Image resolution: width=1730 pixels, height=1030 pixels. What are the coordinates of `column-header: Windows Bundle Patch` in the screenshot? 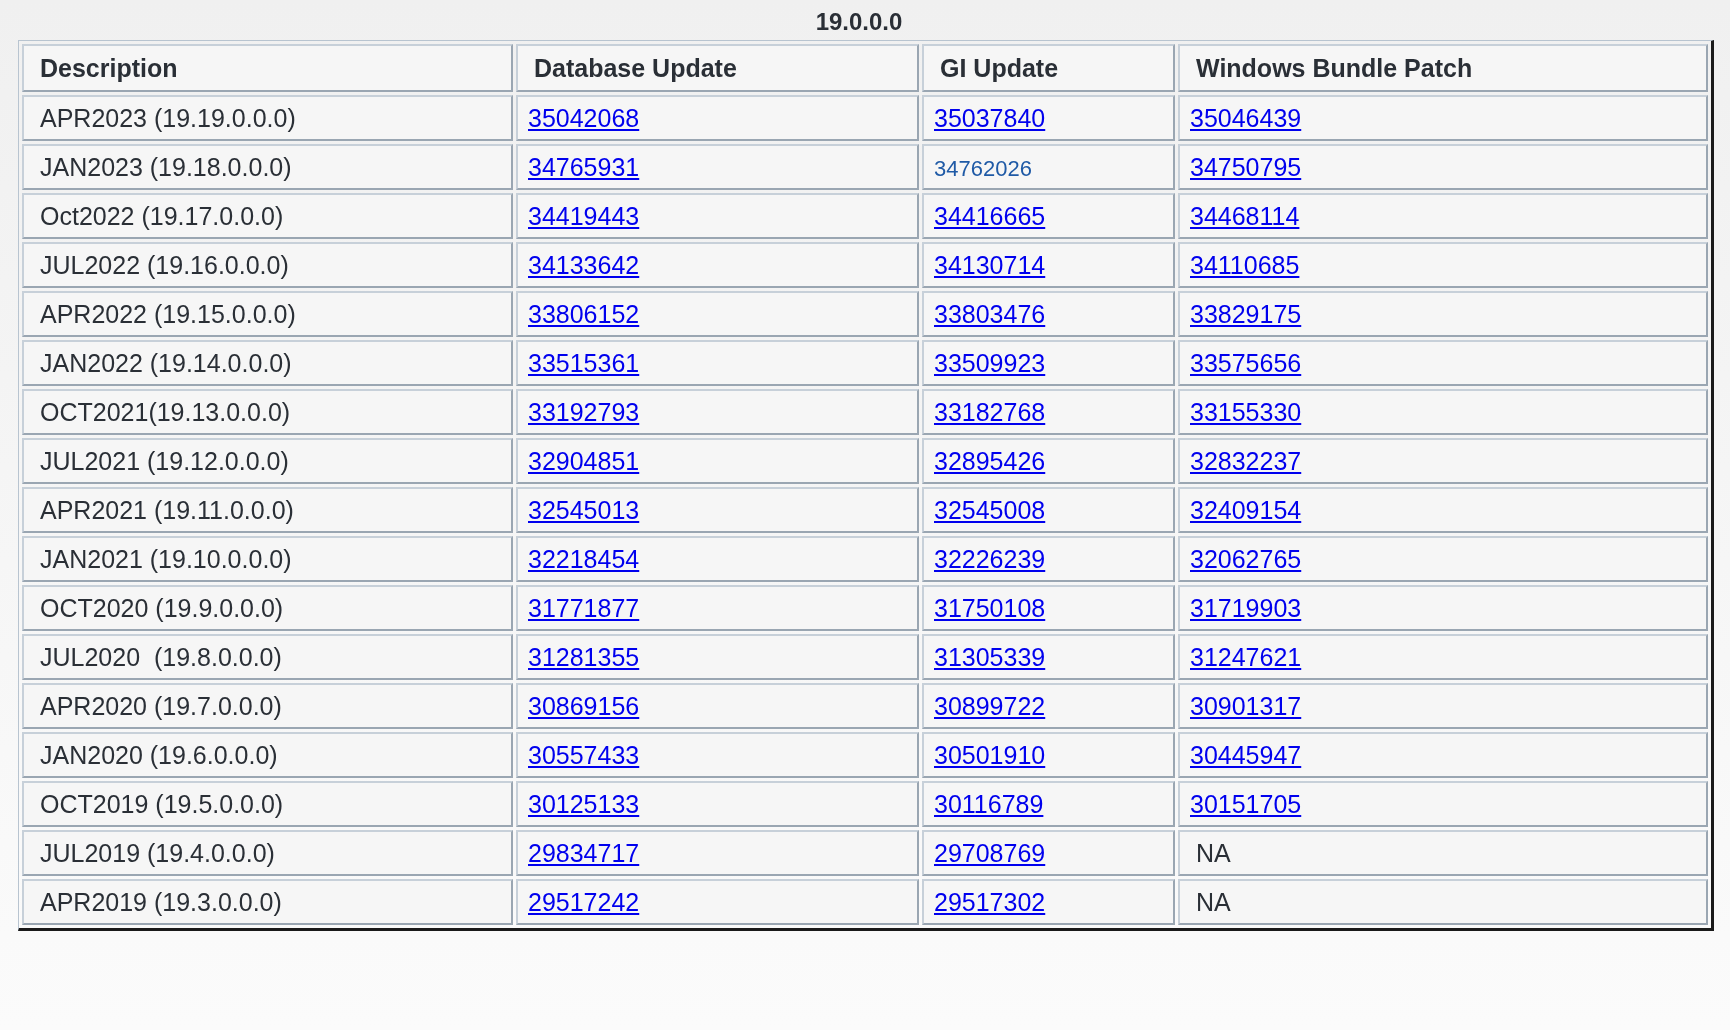 It's located at (1443, 68).